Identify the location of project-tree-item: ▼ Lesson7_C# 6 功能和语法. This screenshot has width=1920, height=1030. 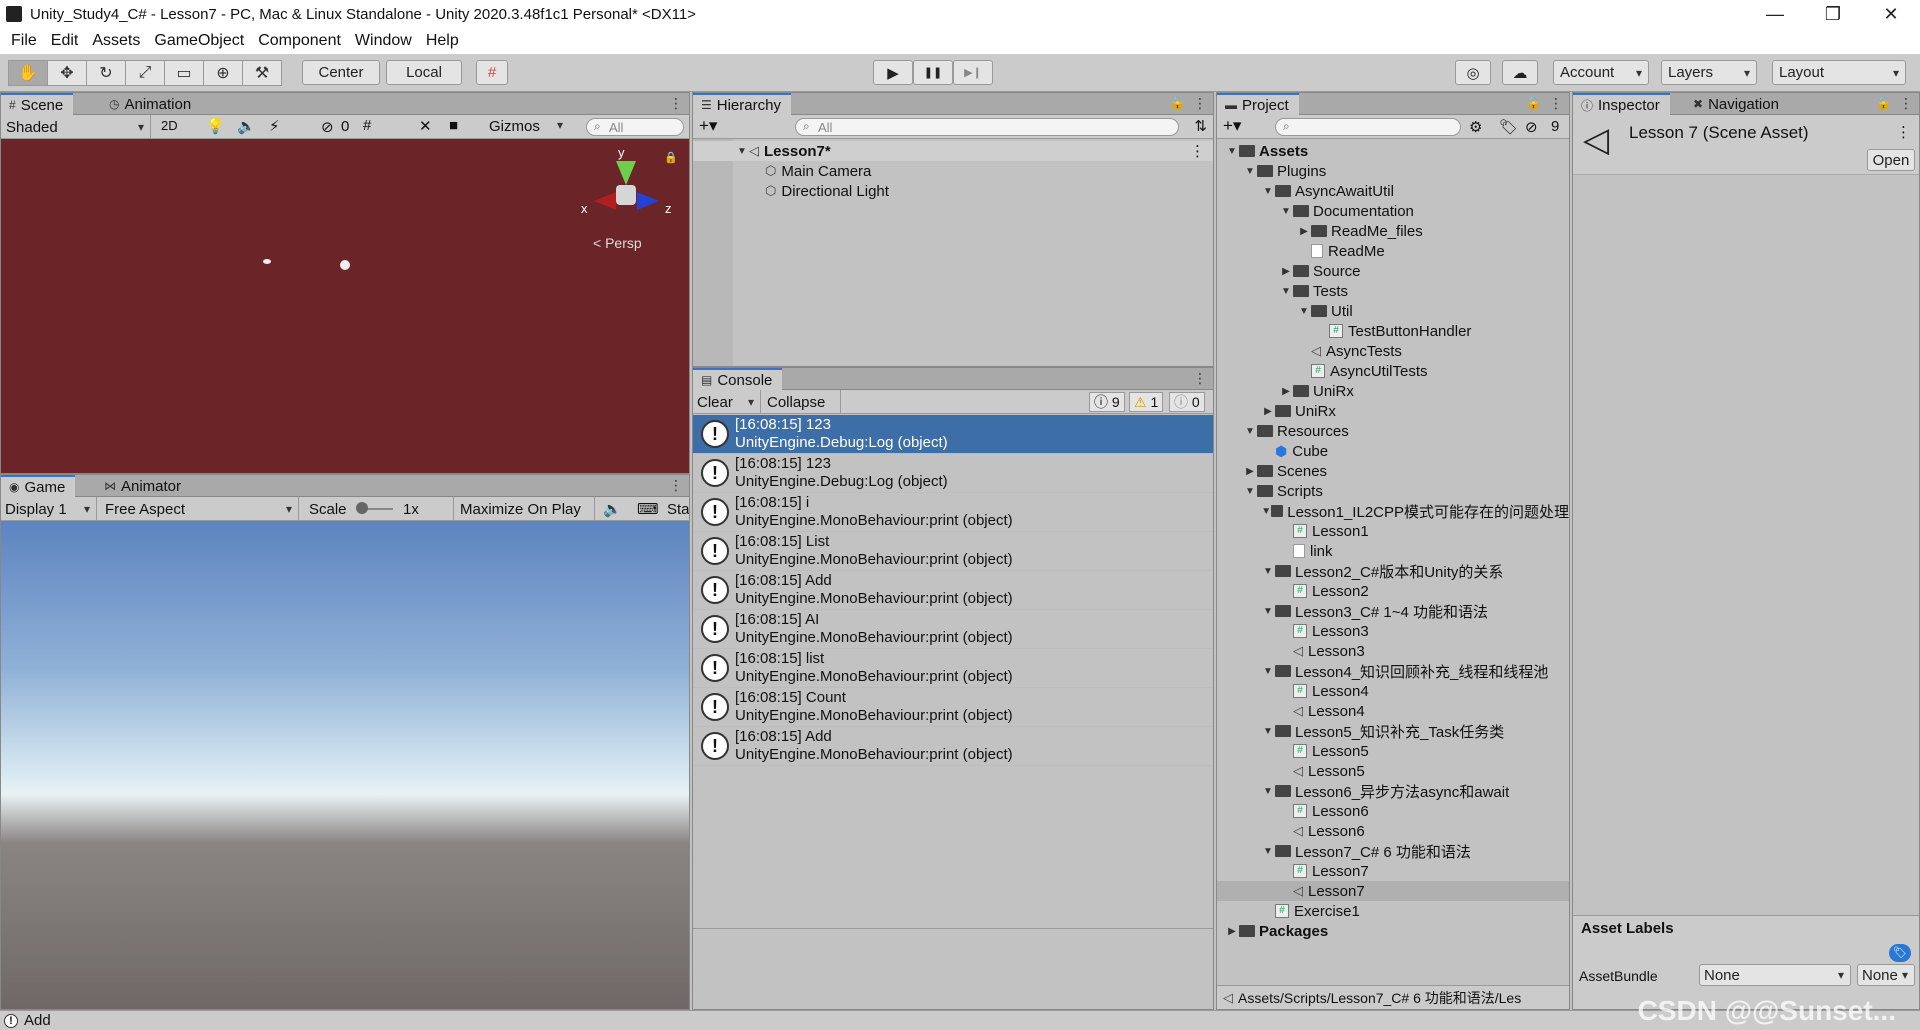
(1393, 851).